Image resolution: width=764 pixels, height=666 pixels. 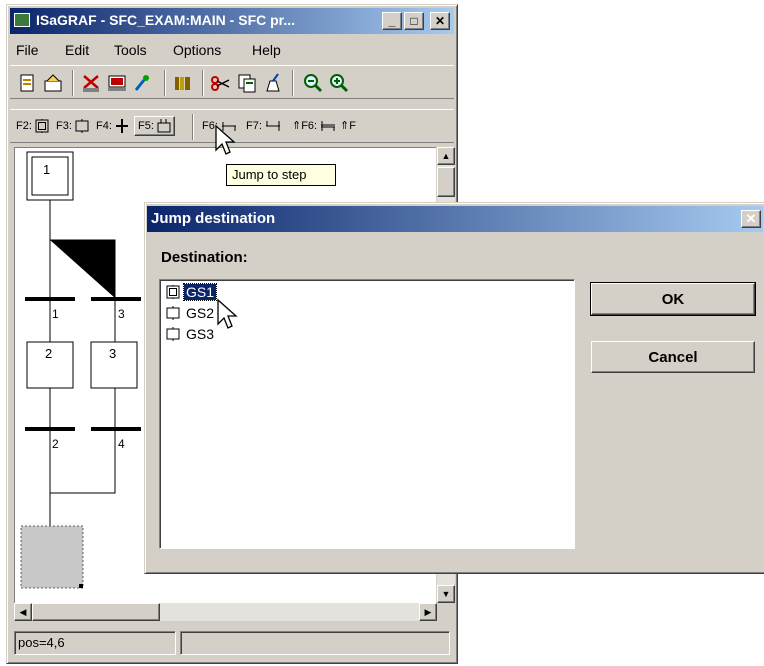 What do you see at coordinates (200, 292) in the screenshot?
I see `list-item-label: GS1` at bounding box center [200, 292].